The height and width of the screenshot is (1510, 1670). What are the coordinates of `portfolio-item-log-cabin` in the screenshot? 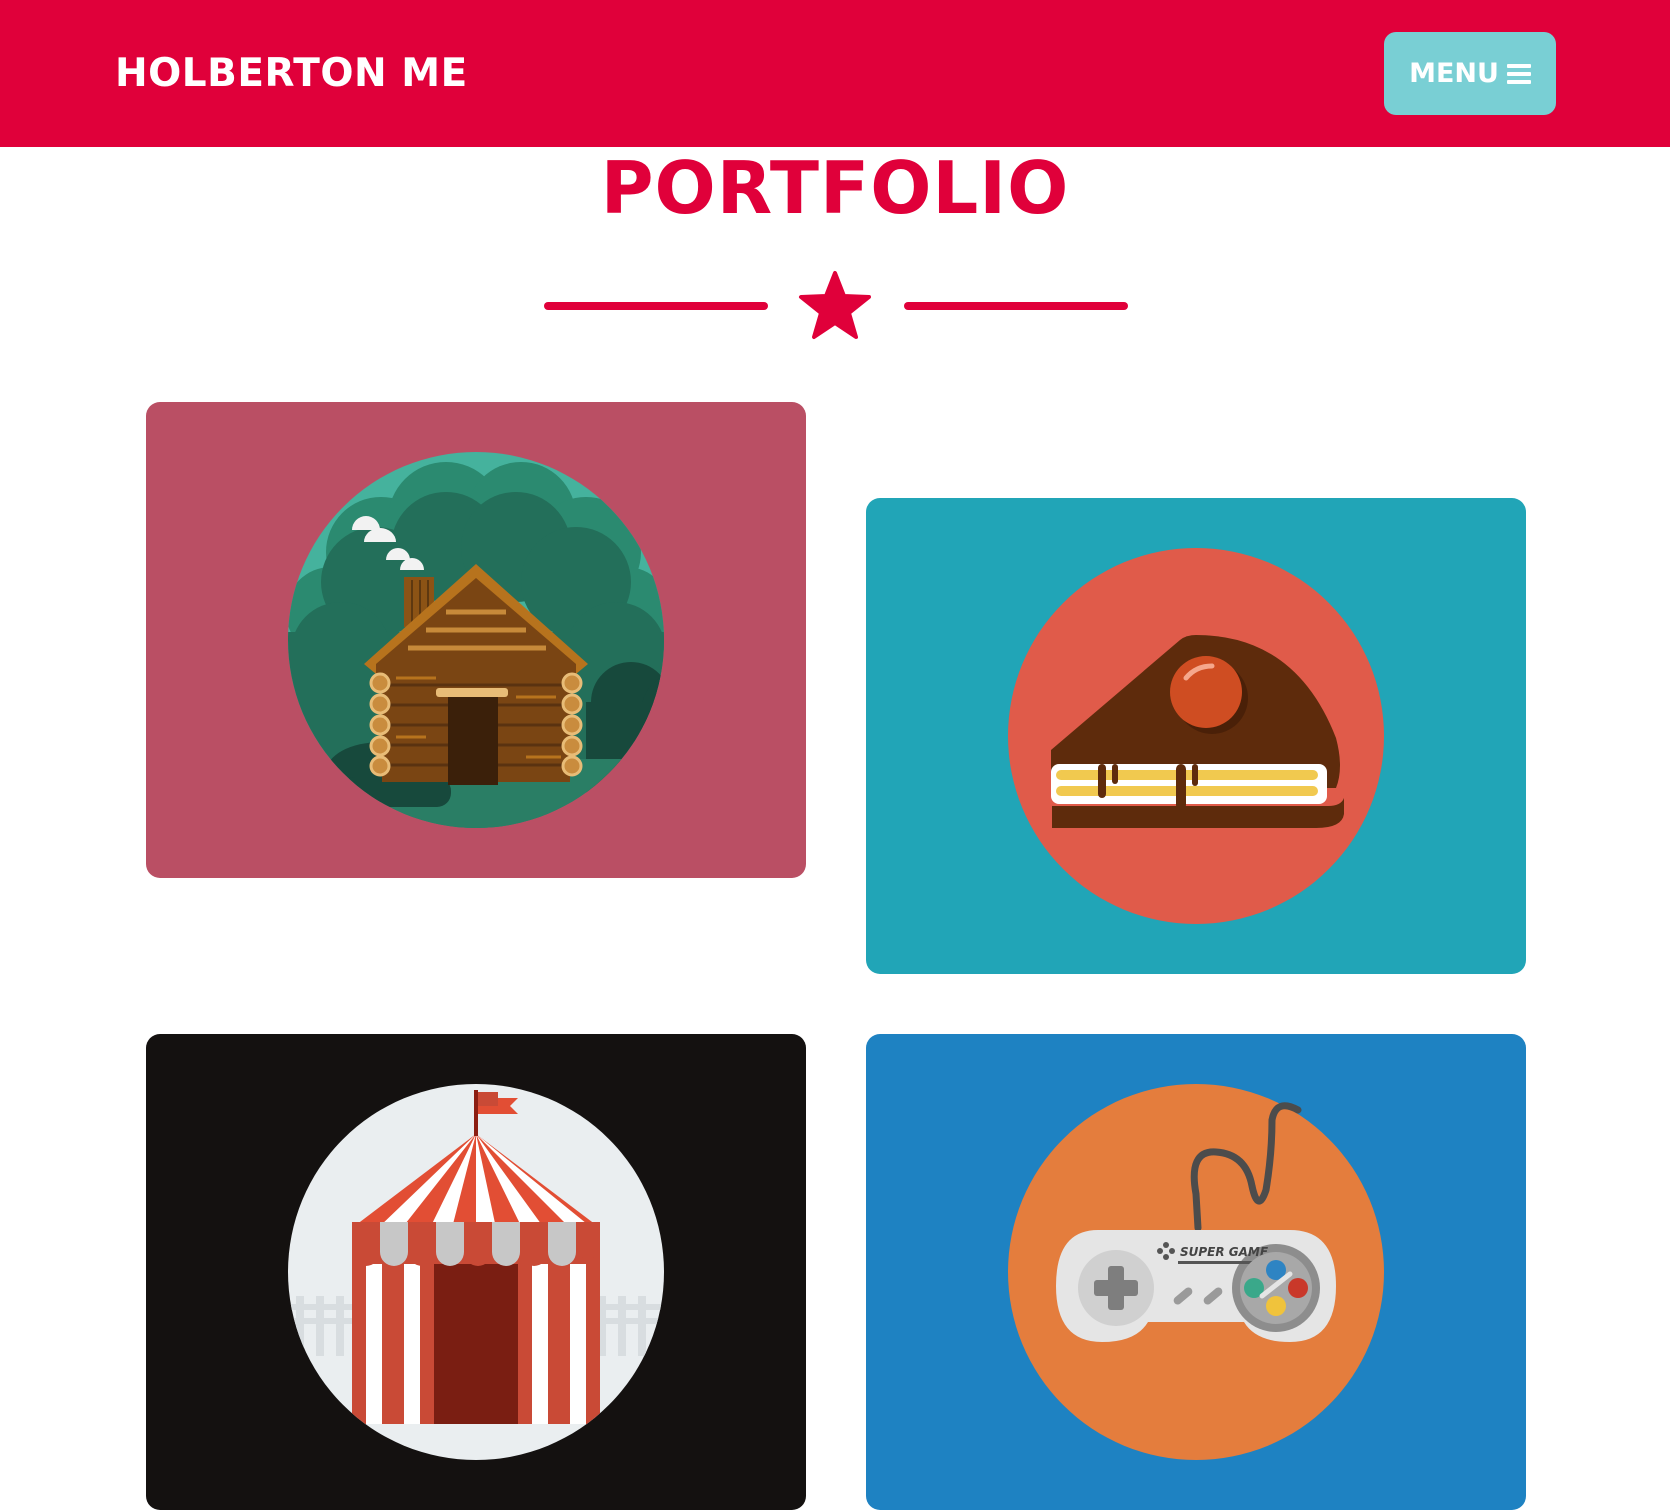 It's located at (476, 640).